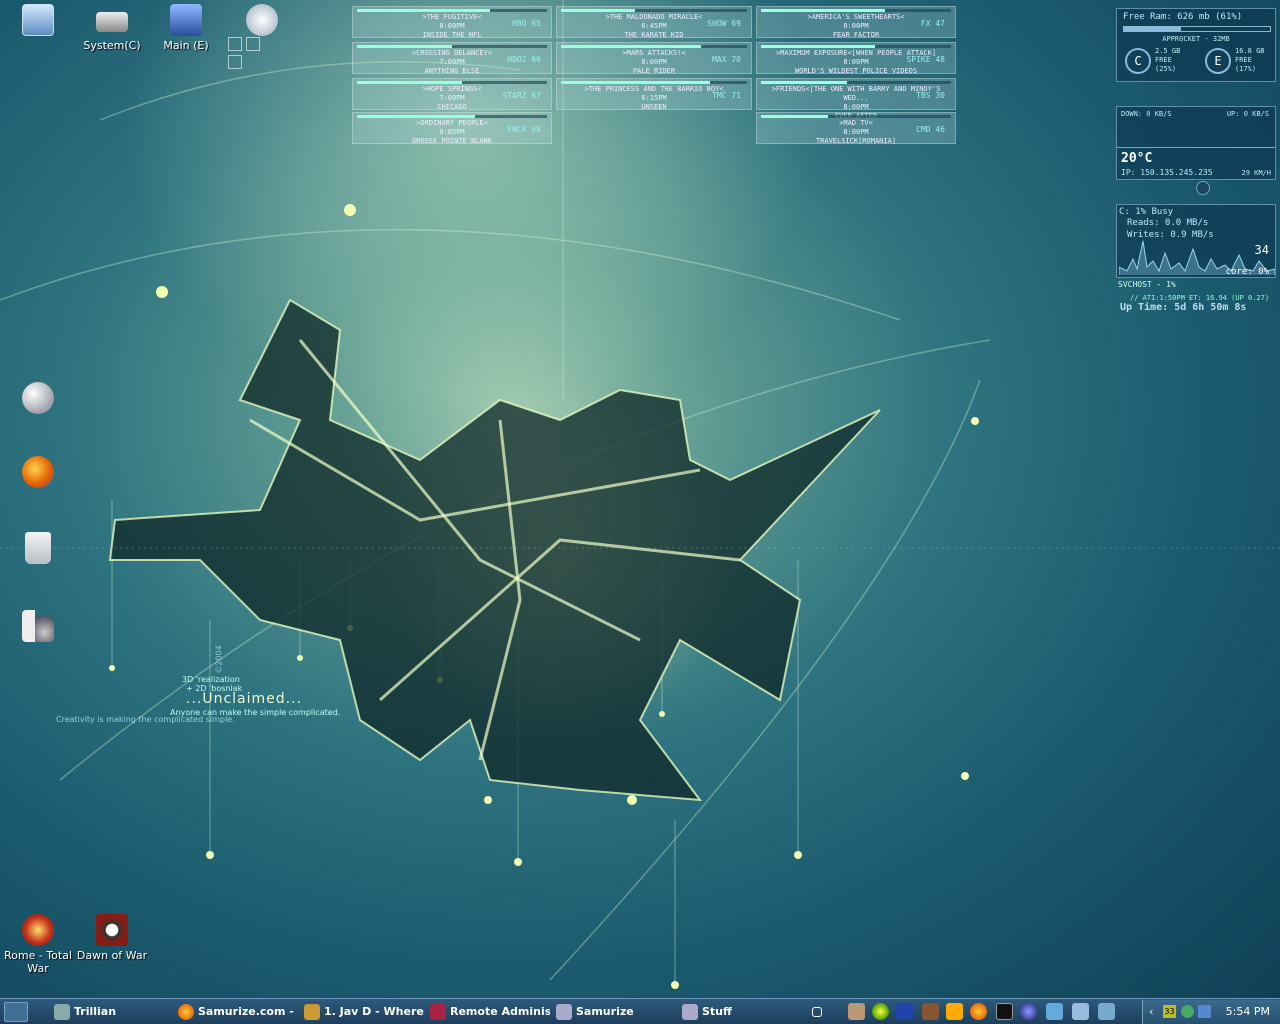 The height and width of the screenshot is (1024, 1280). I want to click on network-icon, so click(1054, 1011).